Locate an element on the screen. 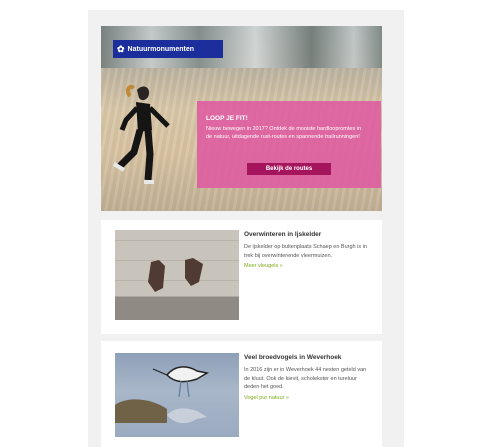 The image size is (477, 447). routes-button: Bekijk de routes is located at coordinates (289, 169).